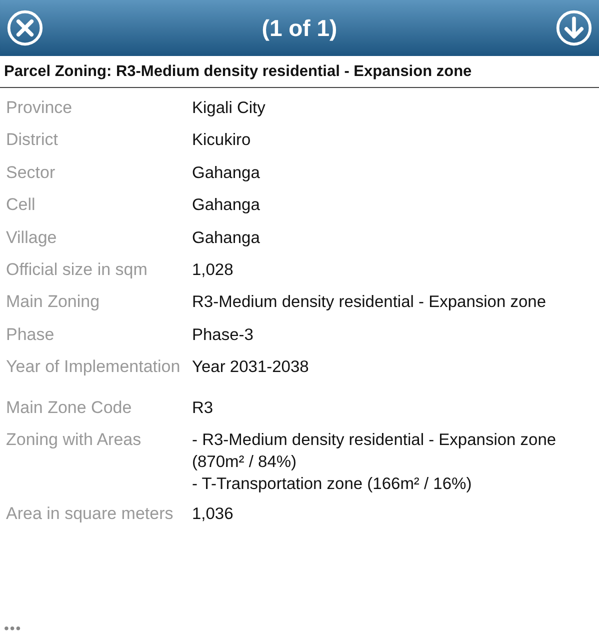 The height and width of the screenshot is (640, 599). Describe the element at coordinates (31, 335) in the screenshot. I see `field-label: Phase` at that location.